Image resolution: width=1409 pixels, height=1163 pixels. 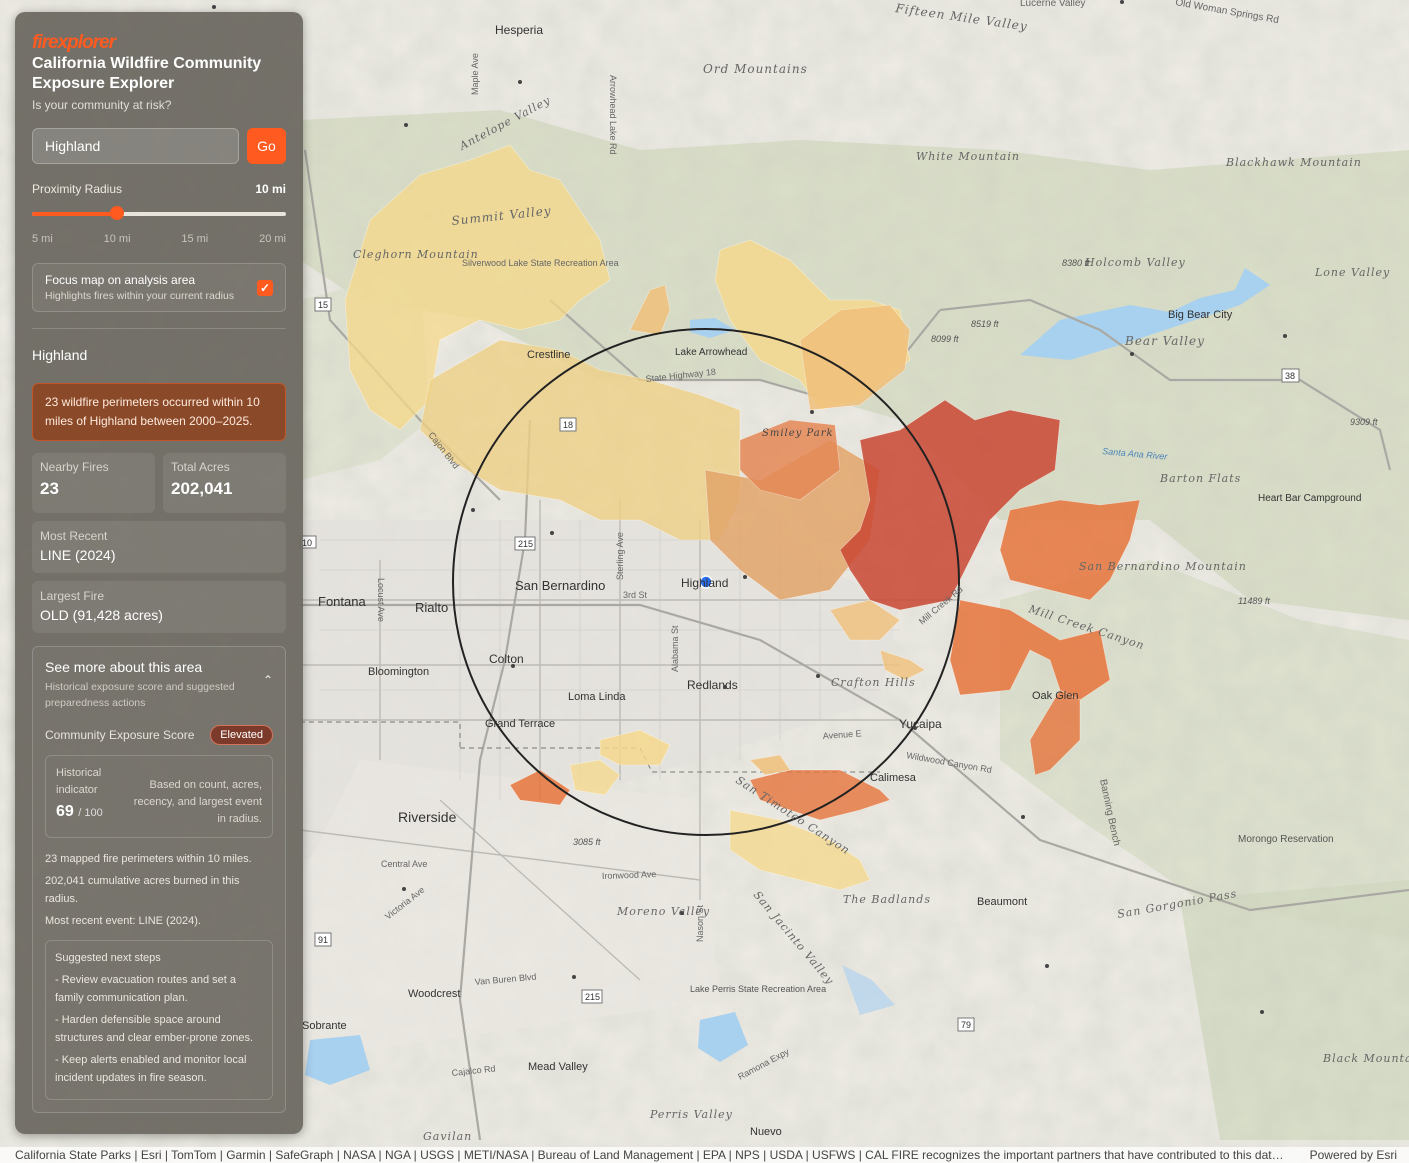 What do you see at coordinates (1290, 376) in the screenshot?
I see `shield-38: 38` at bounding box center [1290, 376].